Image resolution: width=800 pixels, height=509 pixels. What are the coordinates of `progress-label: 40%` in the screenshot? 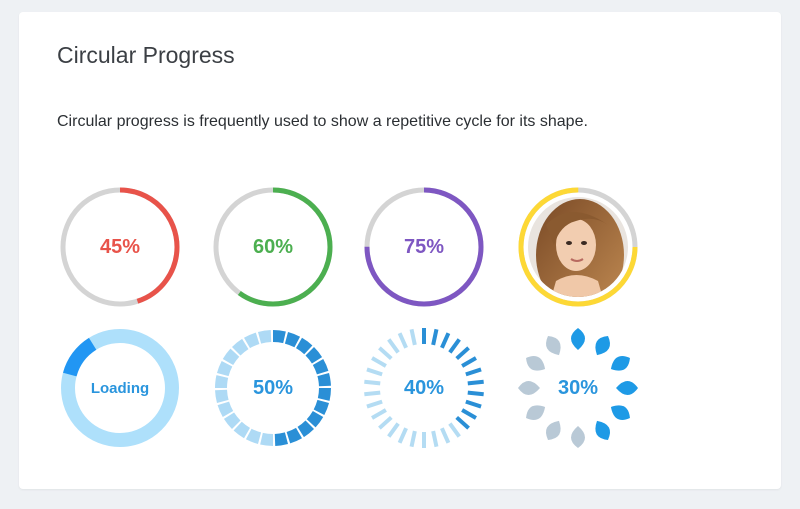 It's located at (424, 387).